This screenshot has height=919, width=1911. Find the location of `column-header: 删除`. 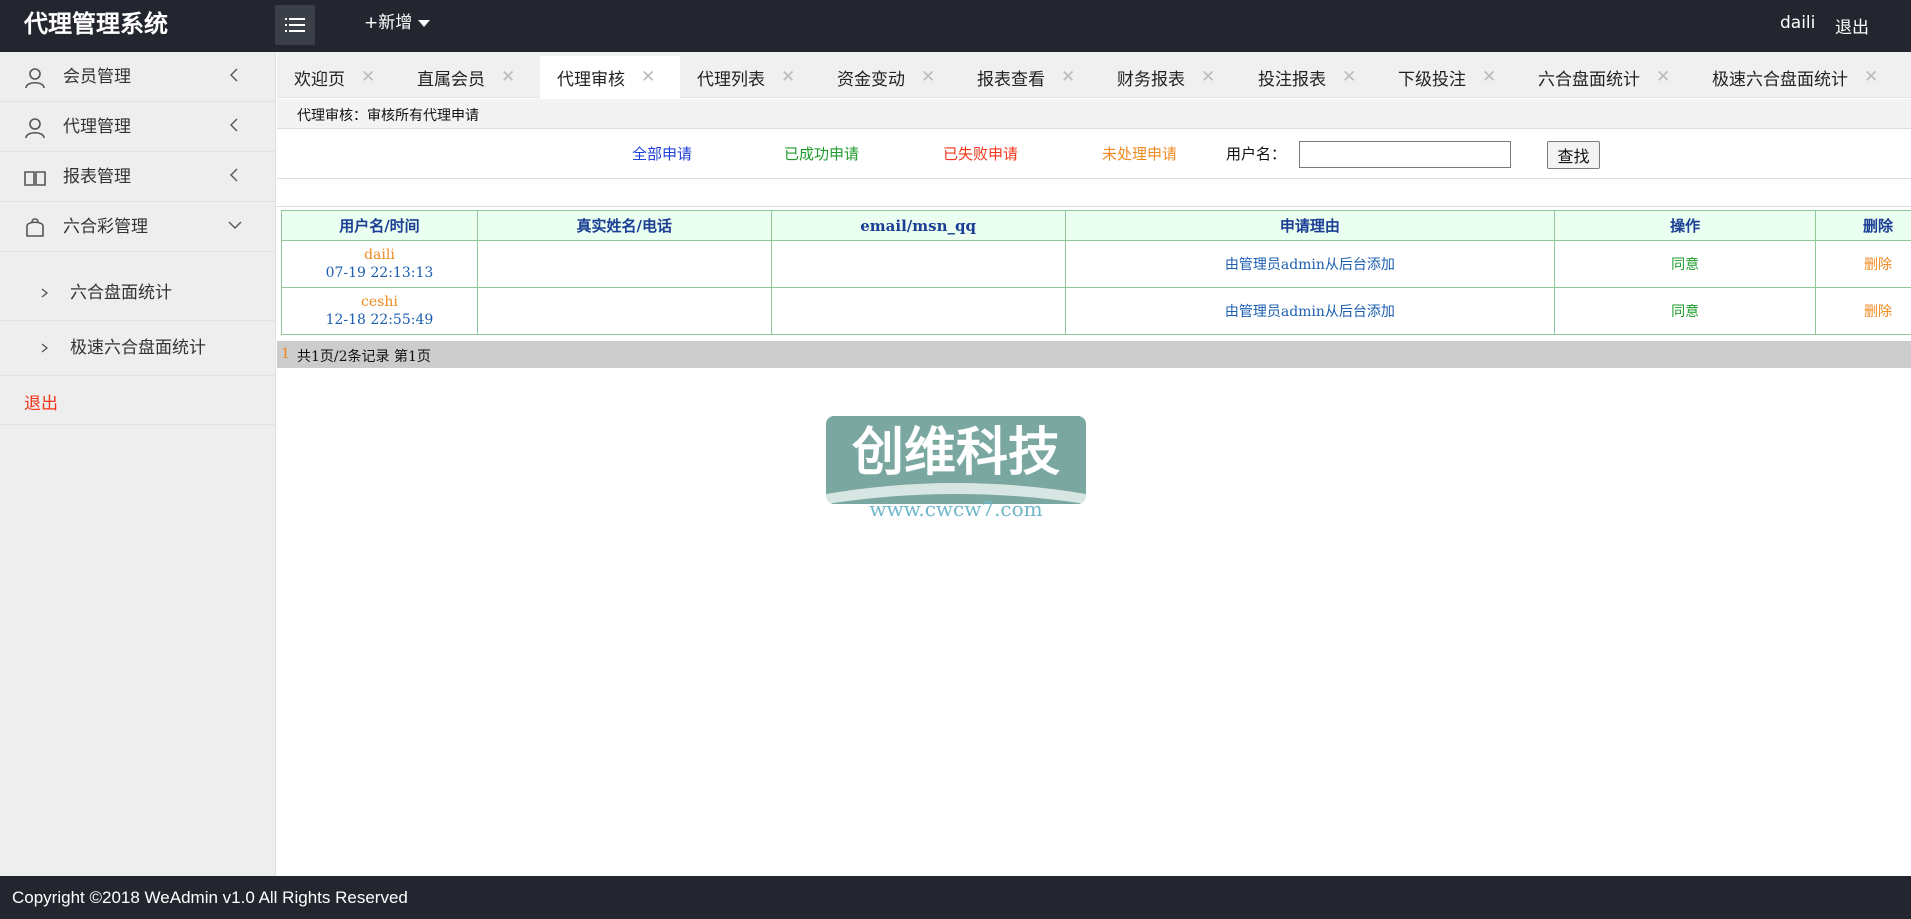

column-header: 删除 is located at coordinates (1863, 225).